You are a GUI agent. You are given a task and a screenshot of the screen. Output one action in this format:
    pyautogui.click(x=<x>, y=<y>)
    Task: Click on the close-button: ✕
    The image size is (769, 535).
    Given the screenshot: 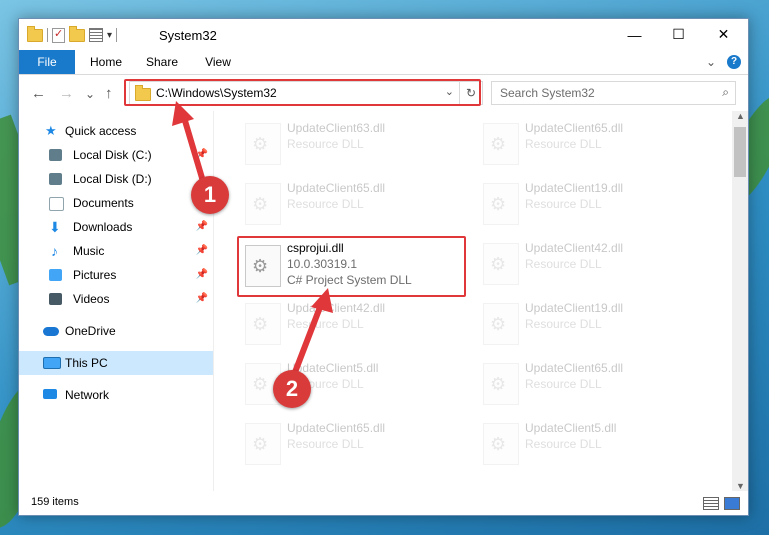 What is the action you would take?
    pyautogui.click(x=723, y=34)
    